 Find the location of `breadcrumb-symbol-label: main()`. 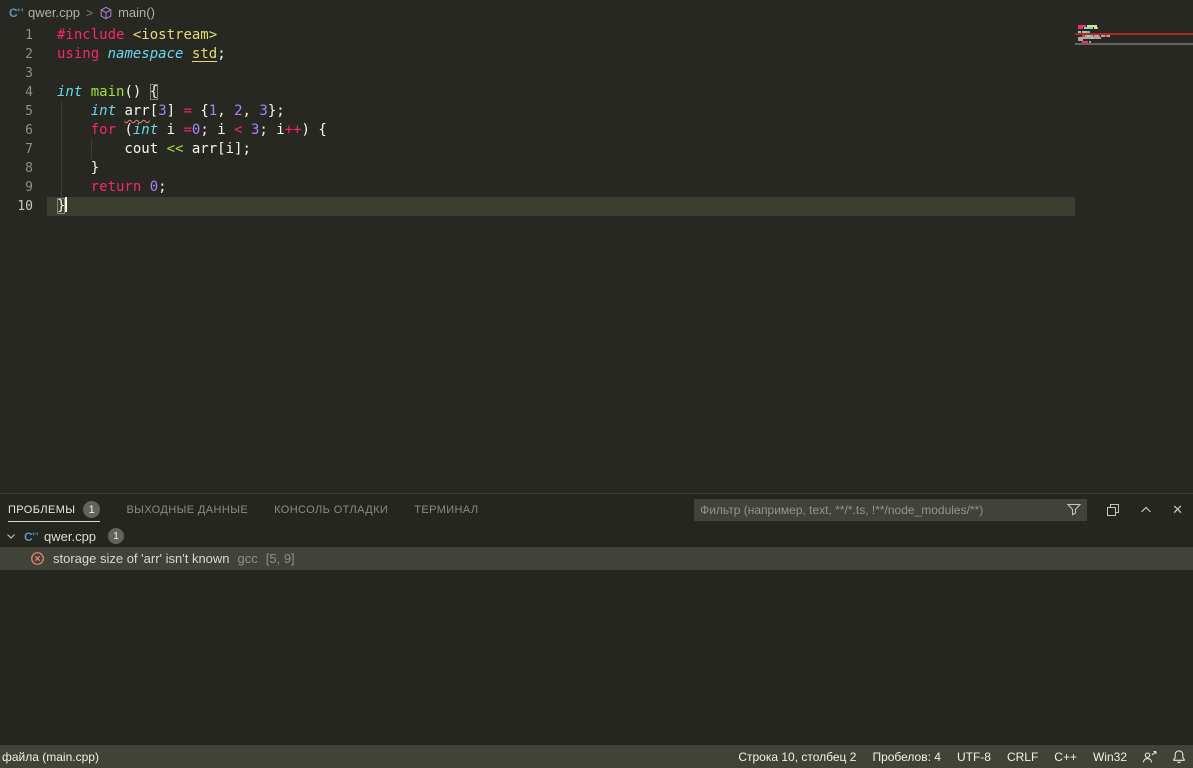

breadcrumb-symbol-label: main() is located at coordinates (136, 12).